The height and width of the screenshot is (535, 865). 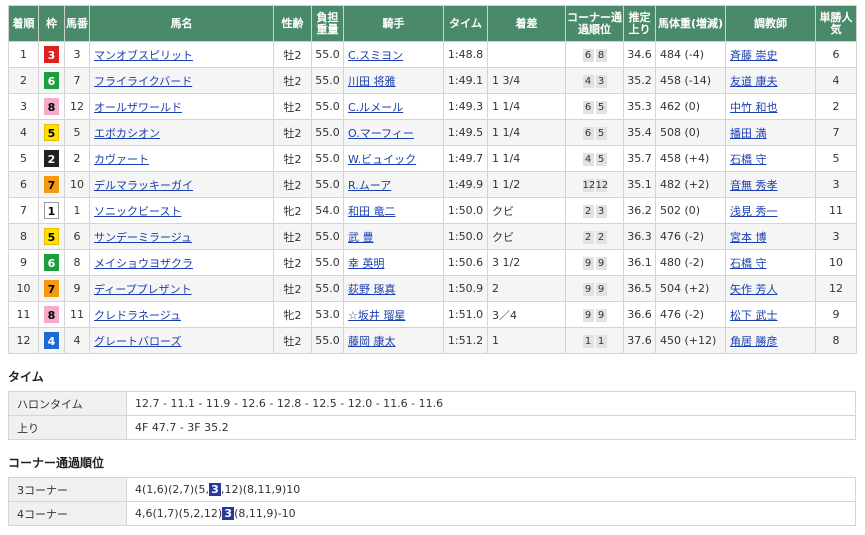 What do you see at coordinates (137, 341) in the screenshot?
I see `horse-name-link: グレートバローズ` at bounding box center [137, 341].